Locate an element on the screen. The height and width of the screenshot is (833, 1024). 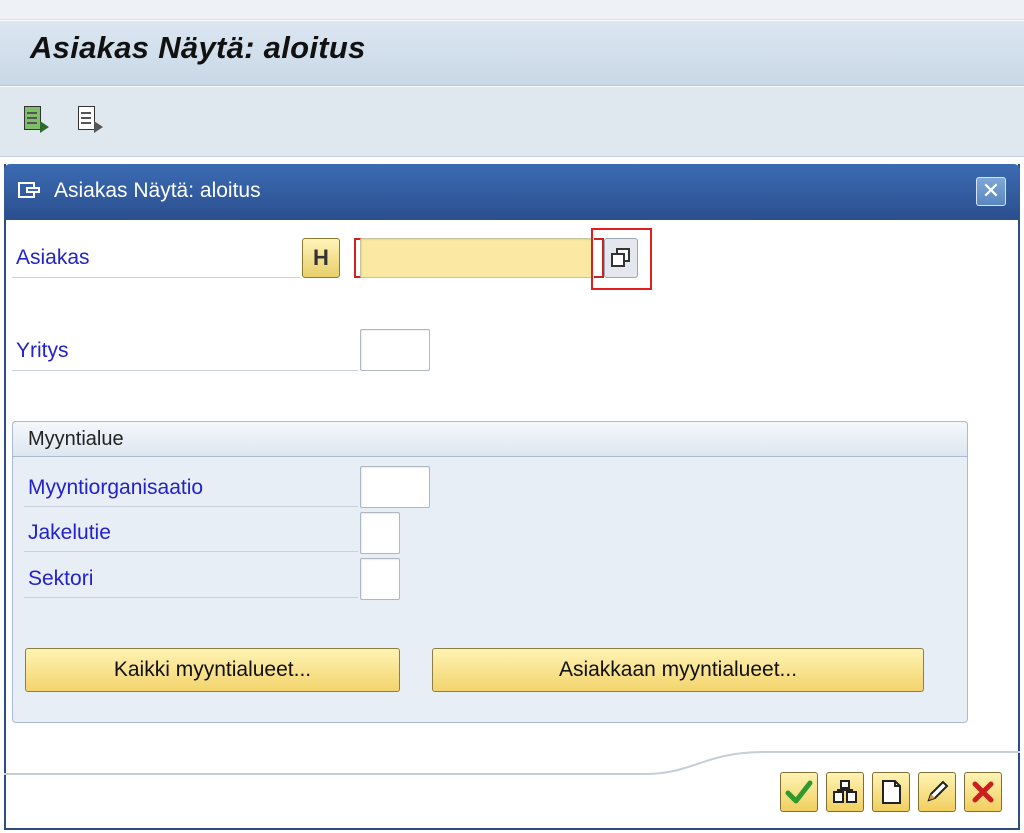
asiakas-label-underline is located at coordinates (156, 277).